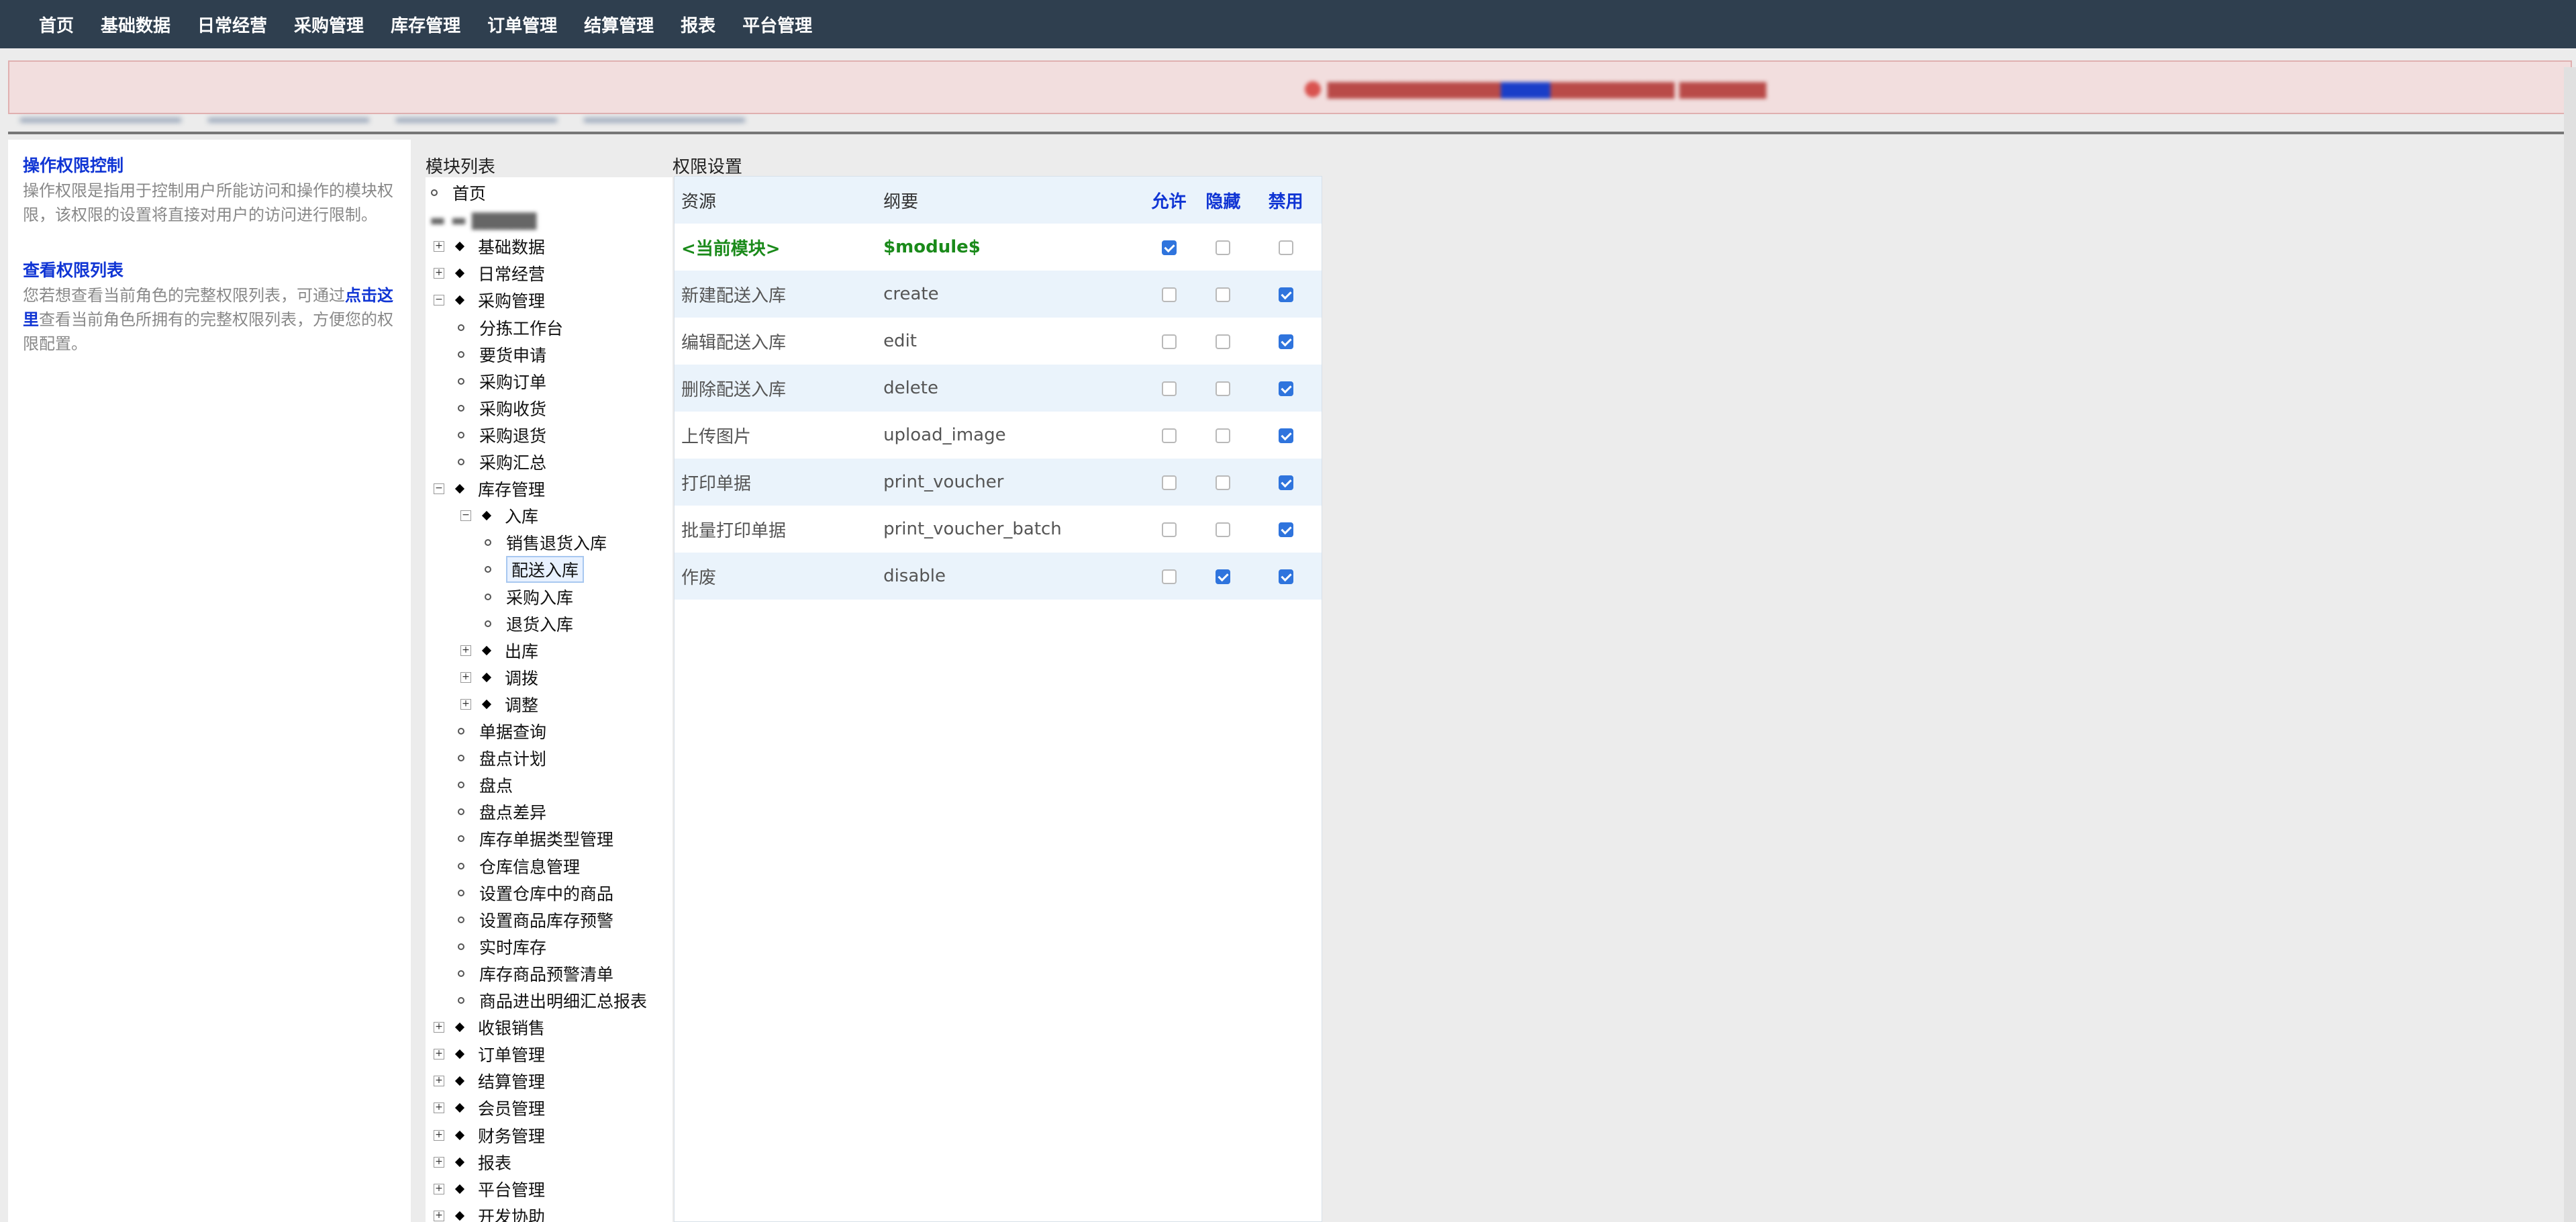  Describe the element at coordinates (1286, 200) in the screenshot. I see `col-deny: 禁用` at that location.